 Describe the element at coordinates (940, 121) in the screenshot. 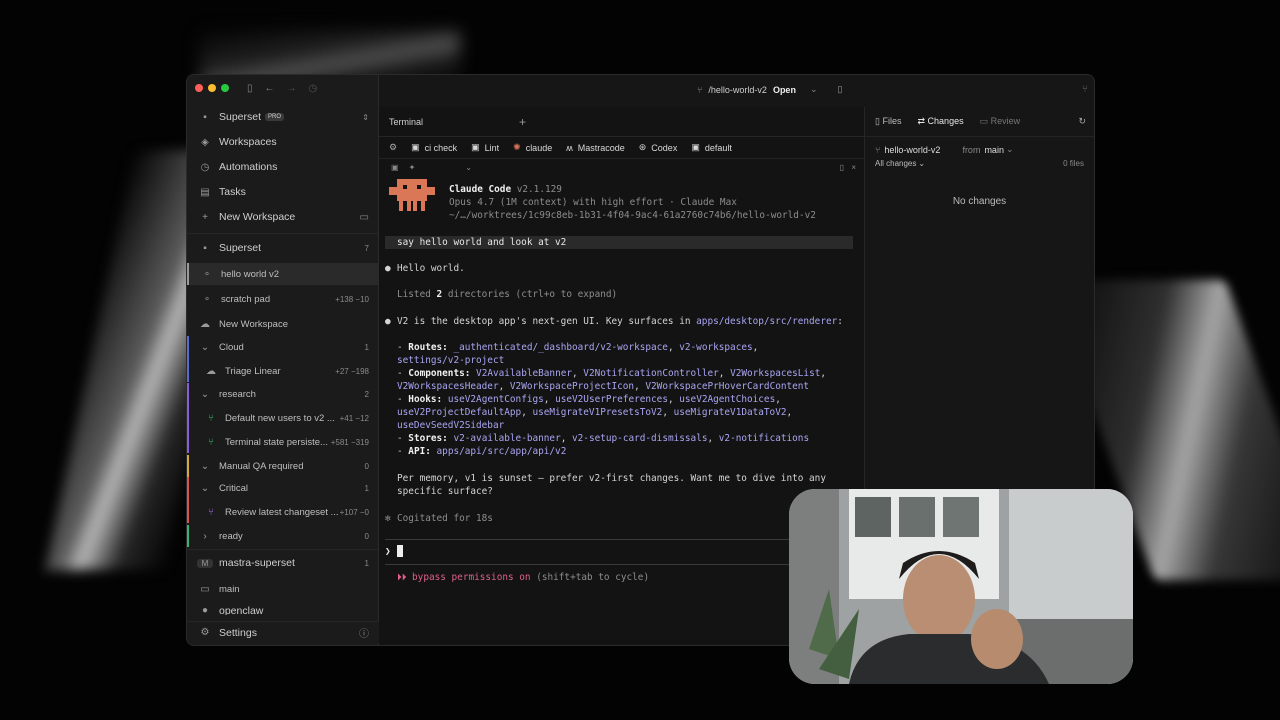

I see `tab-changes: ⇄ Changes` at that location.